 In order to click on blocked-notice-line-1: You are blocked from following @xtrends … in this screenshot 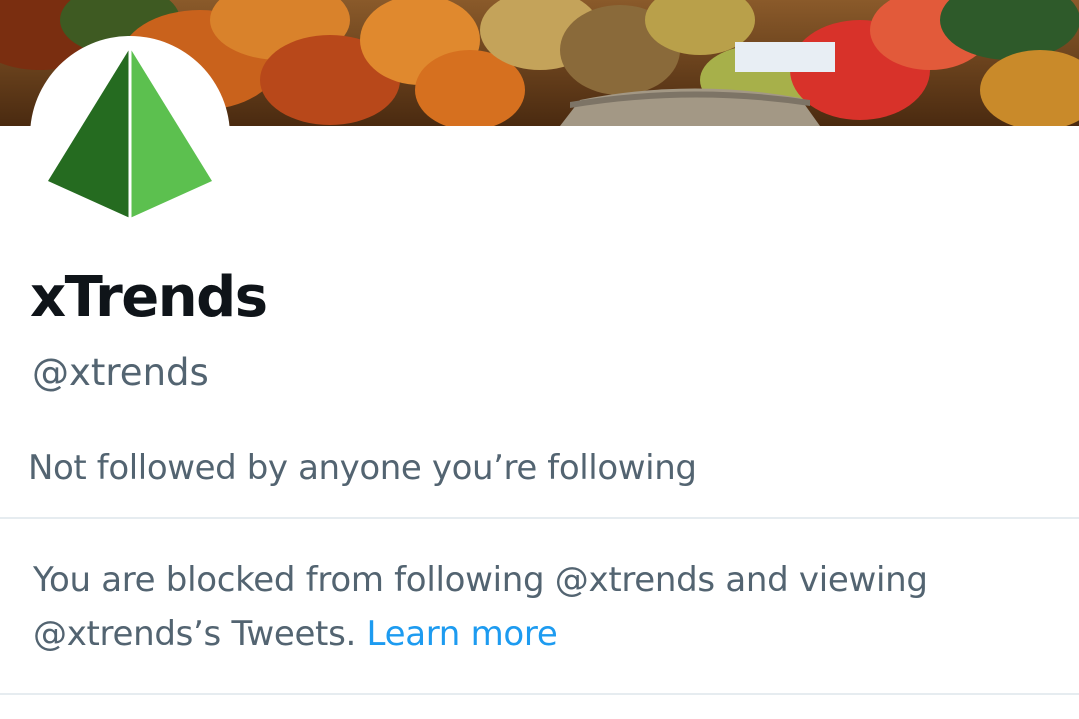, I will do `click(480, 580)`.